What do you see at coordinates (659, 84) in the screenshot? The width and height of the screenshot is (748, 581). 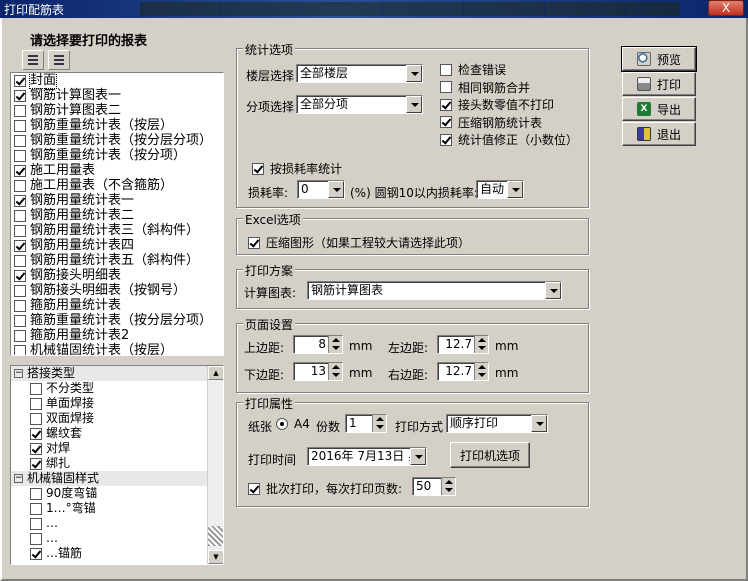 I see `print-button: 打印` at bounding box center [659, 84].